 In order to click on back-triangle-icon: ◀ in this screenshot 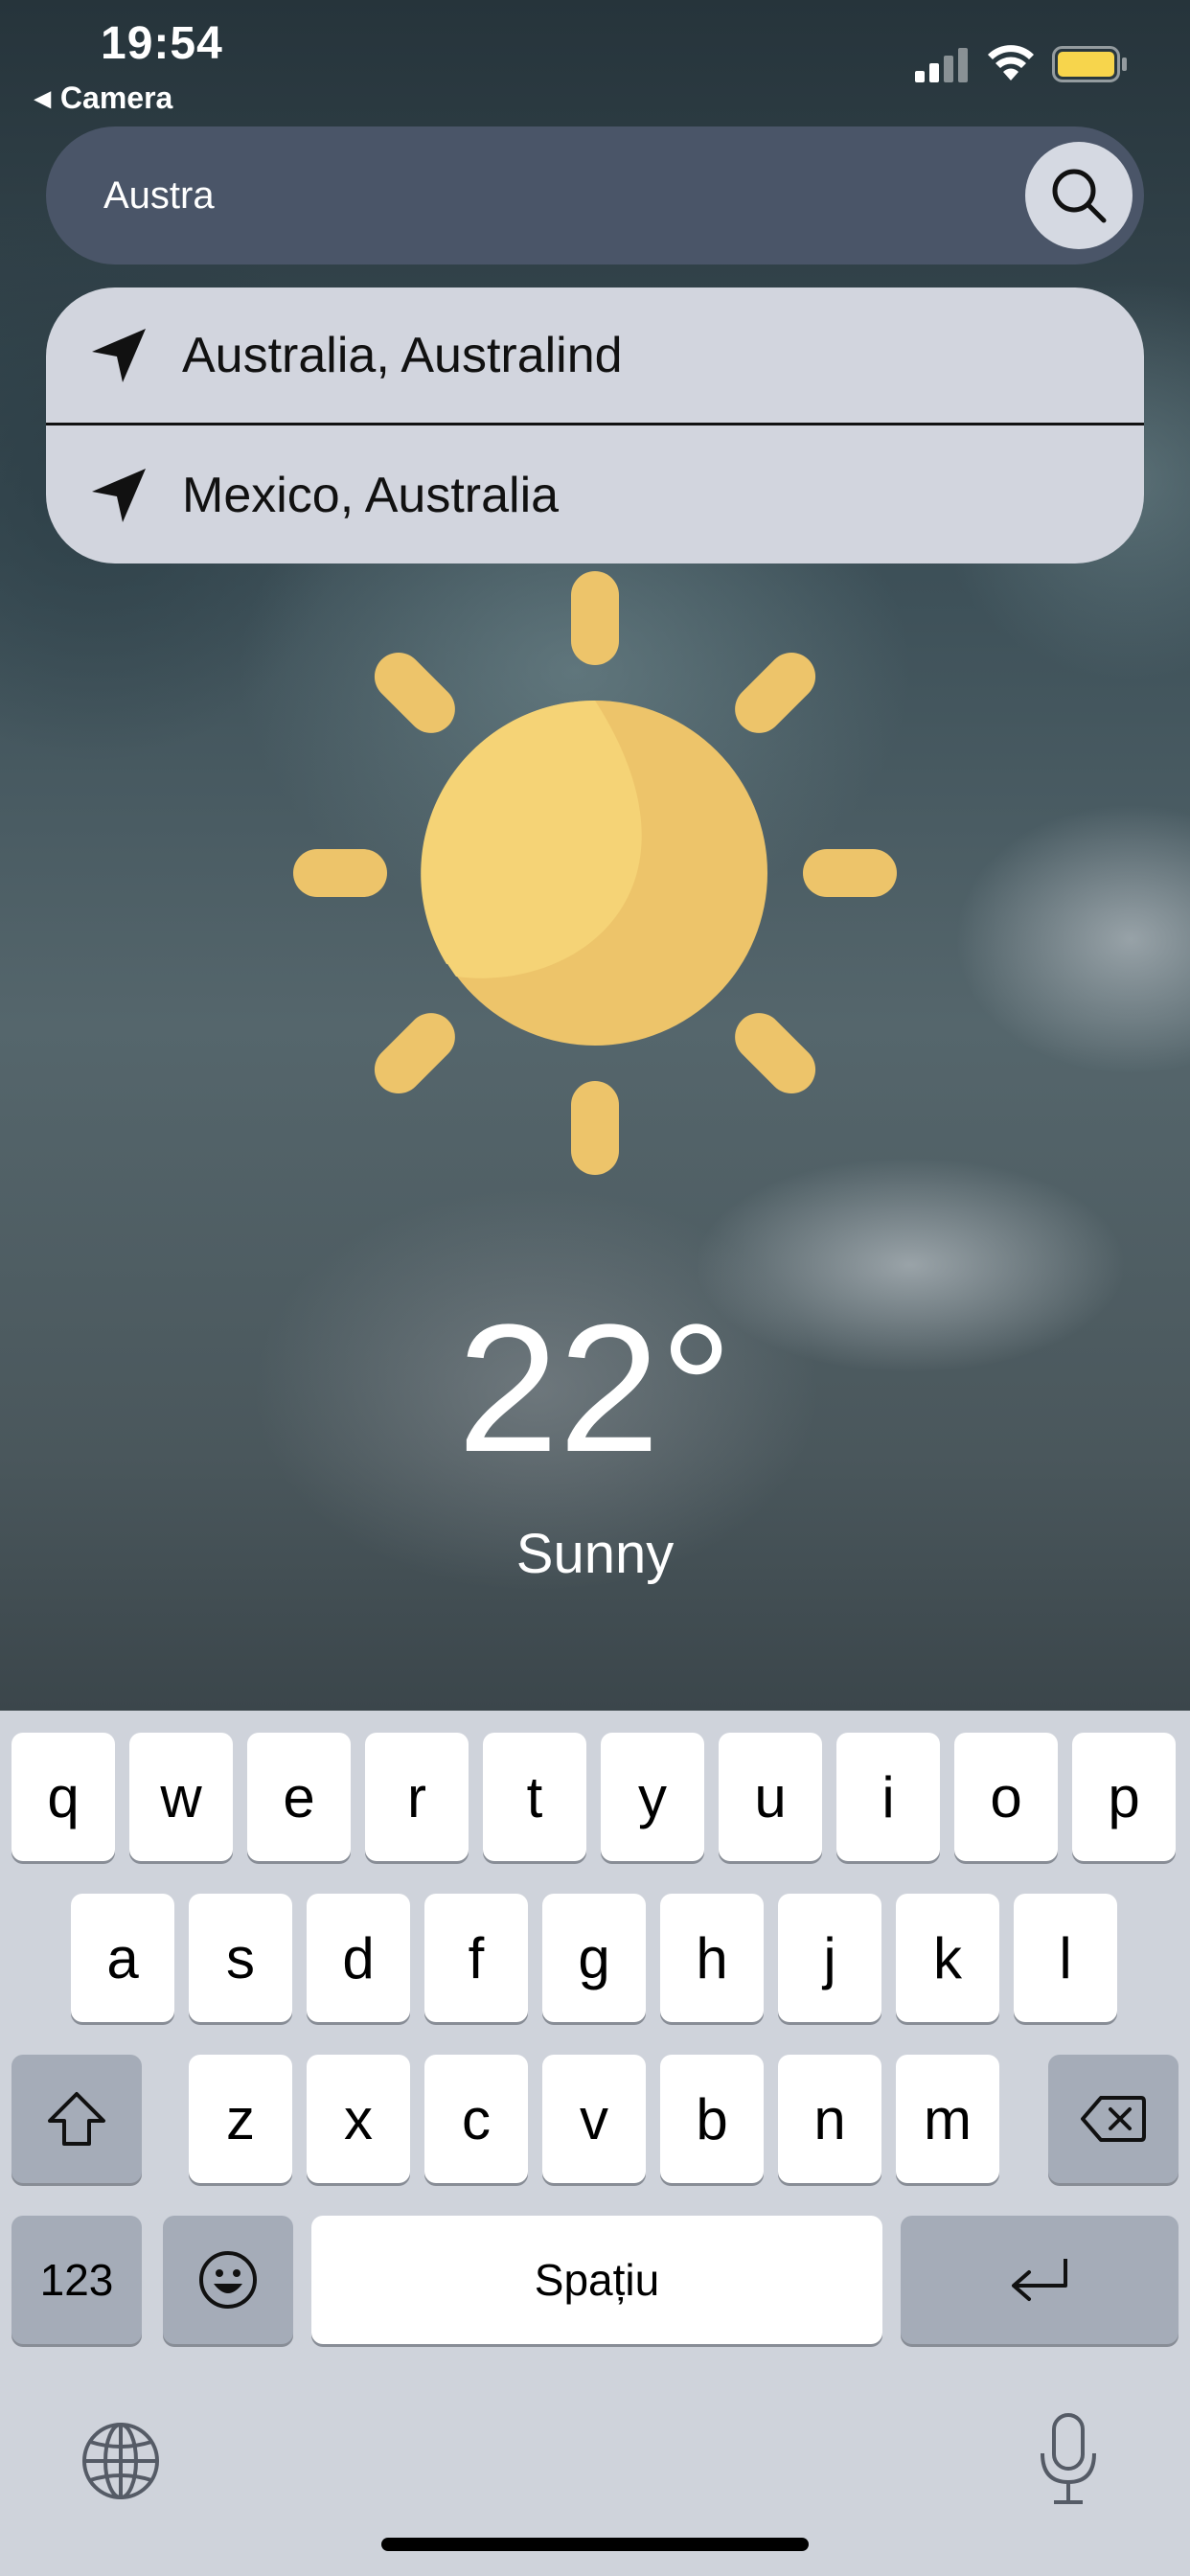, I will do `click(43, 97)`.